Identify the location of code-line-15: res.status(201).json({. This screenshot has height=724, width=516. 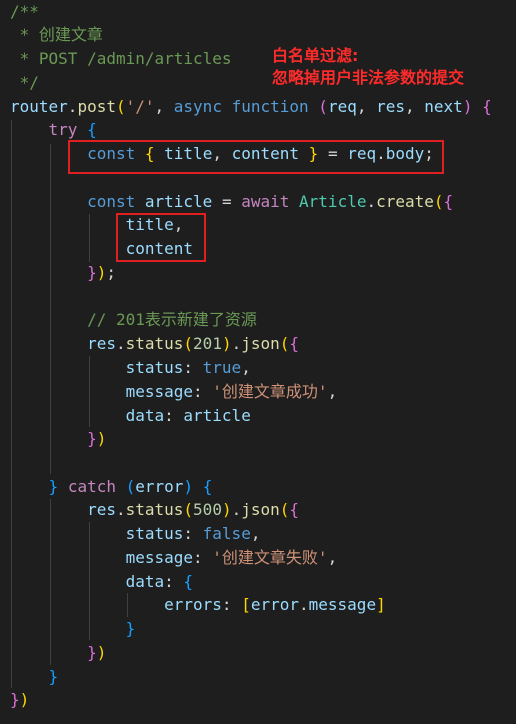
(193, 343).